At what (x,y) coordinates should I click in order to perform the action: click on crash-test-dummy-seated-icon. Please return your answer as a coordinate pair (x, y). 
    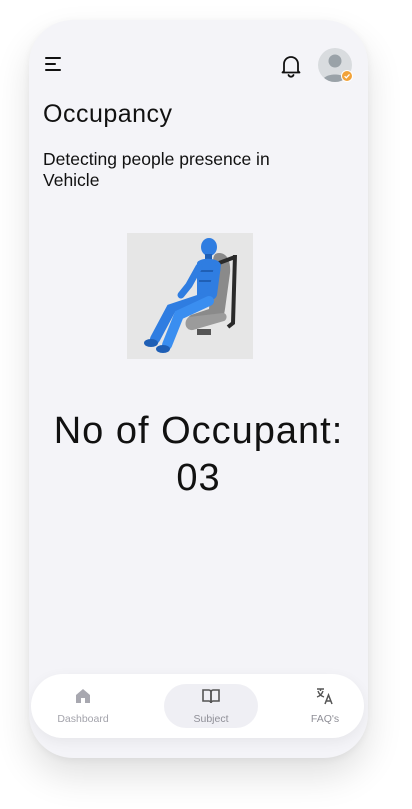
    Looking at the image, I should click on (190, 295).